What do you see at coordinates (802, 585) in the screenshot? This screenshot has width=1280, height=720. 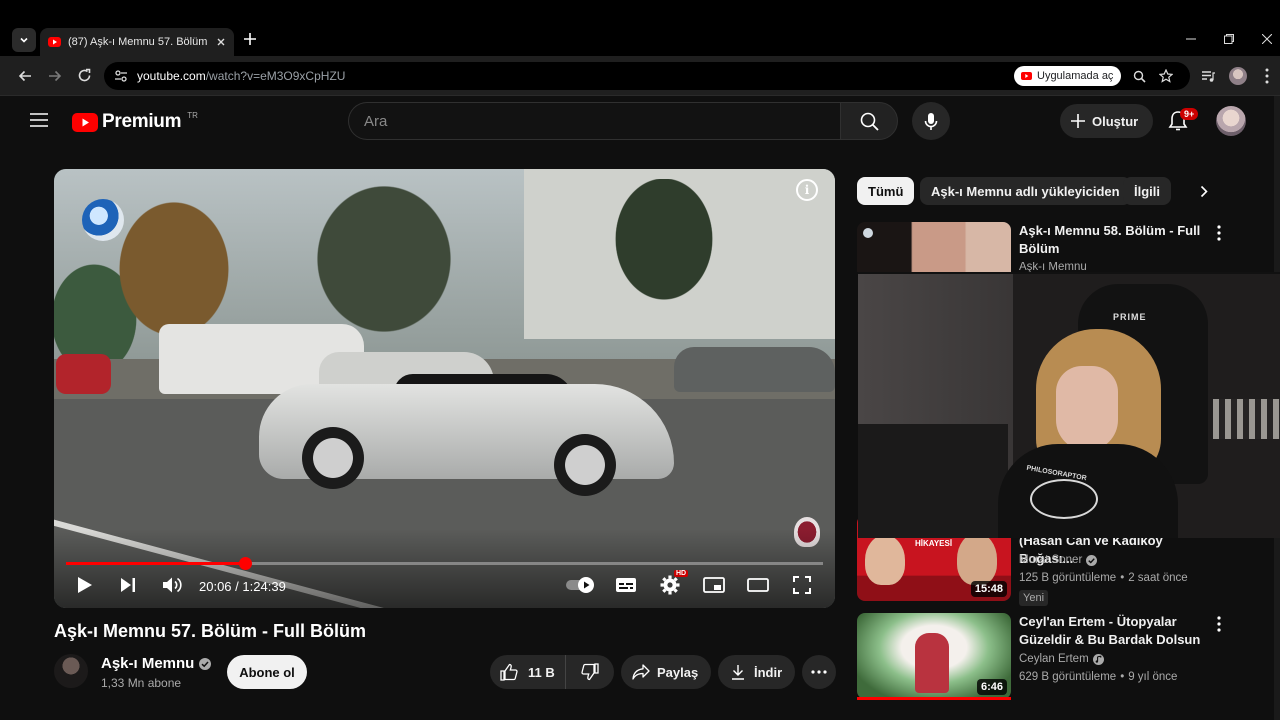 I see `fullscreen-button` at bounding box center [802, 585].